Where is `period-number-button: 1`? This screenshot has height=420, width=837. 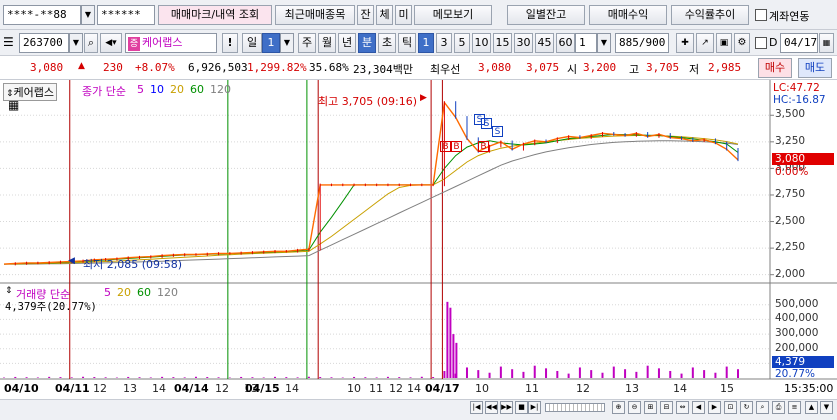 period-number-button: 1 is located at coordinates (271, 43).